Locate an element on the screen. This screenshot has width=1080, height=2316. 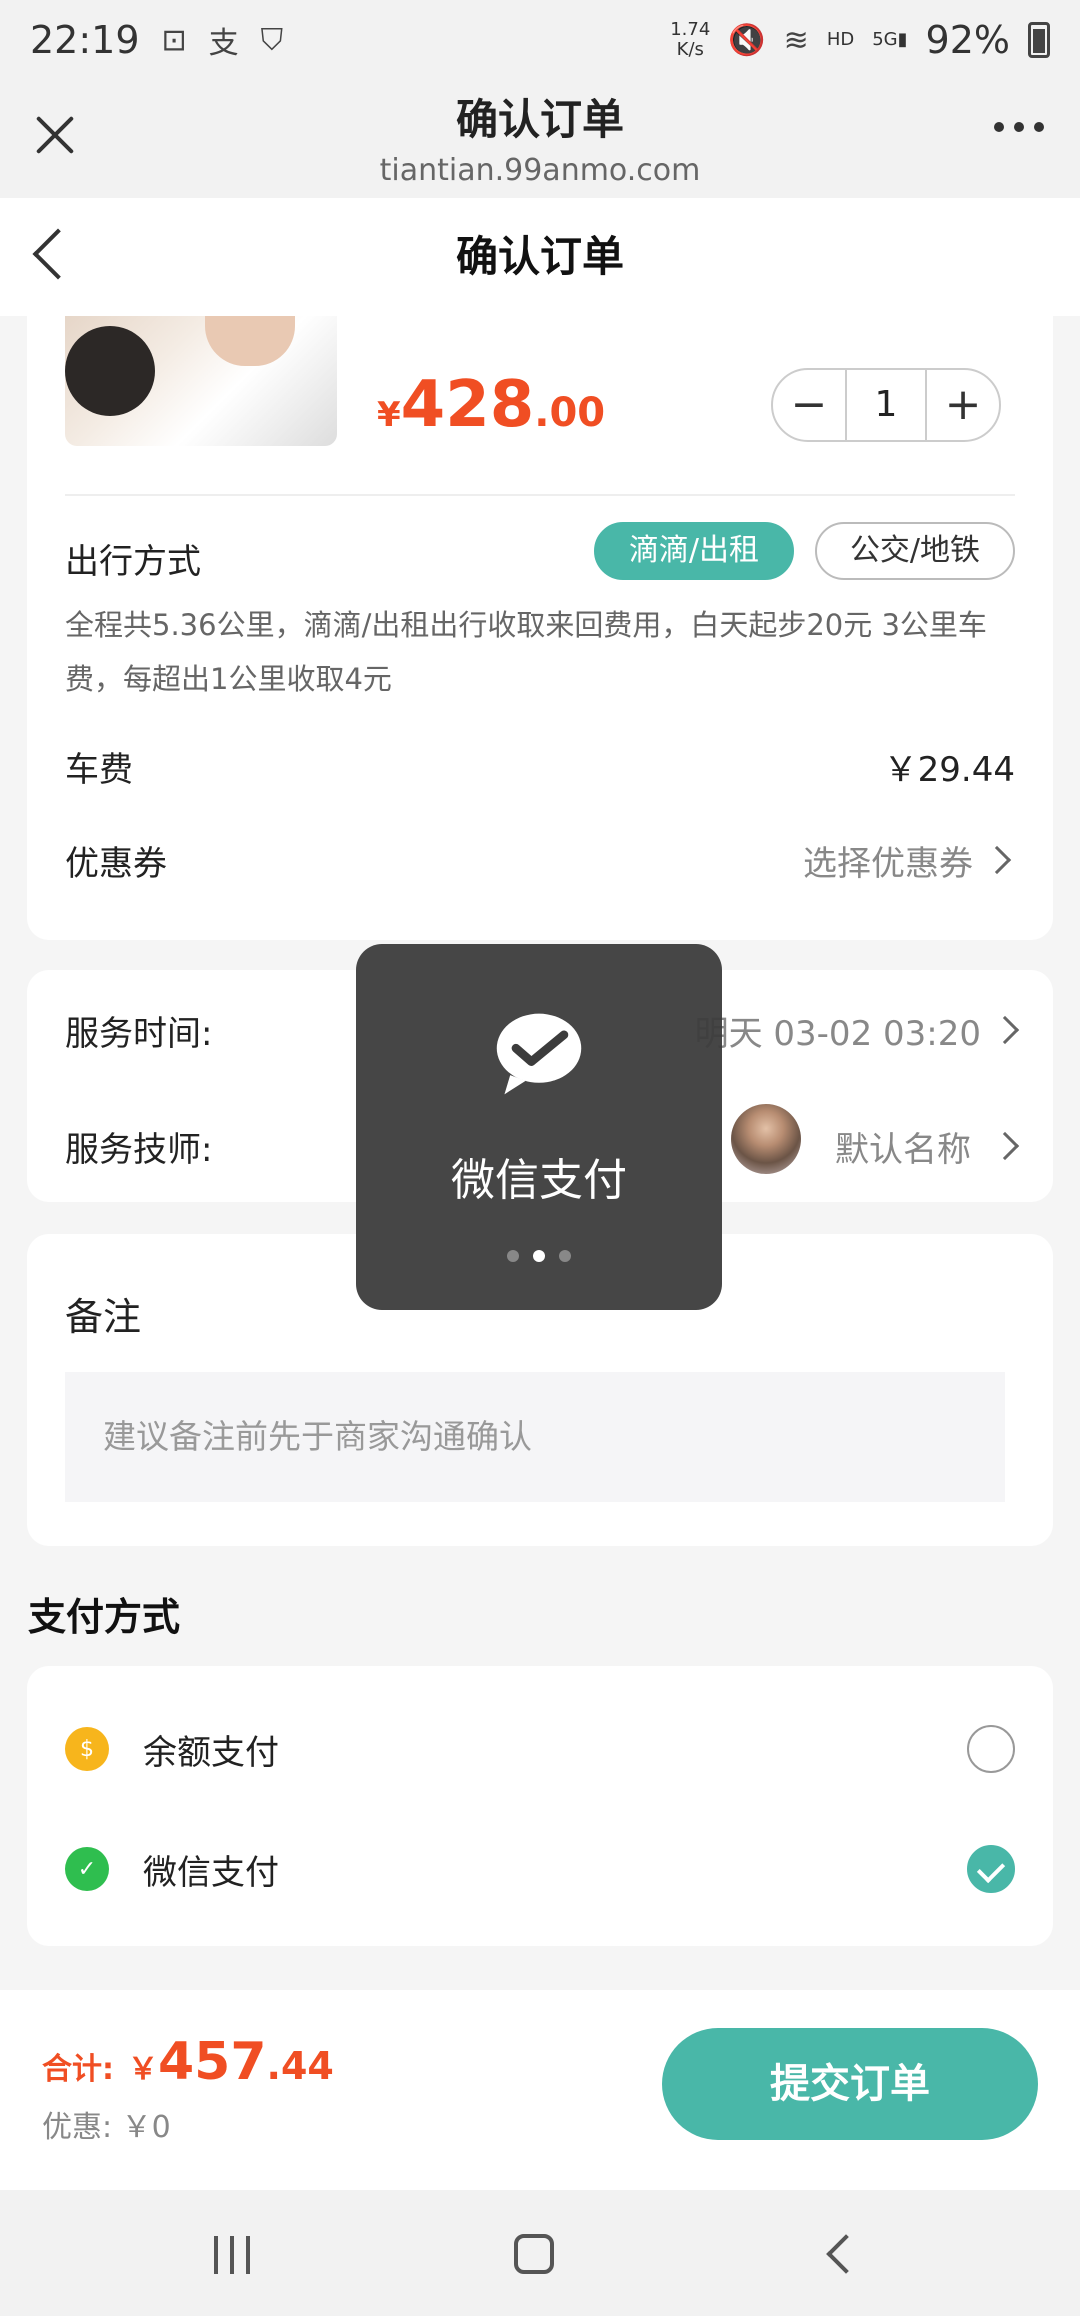
payment-option-wechat: ✓ 微信支付 is located at coordinates (540, 1869).